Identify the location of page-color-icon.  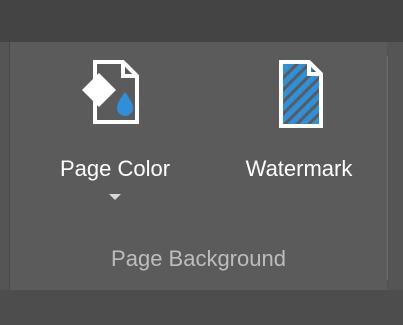
(110, 92).